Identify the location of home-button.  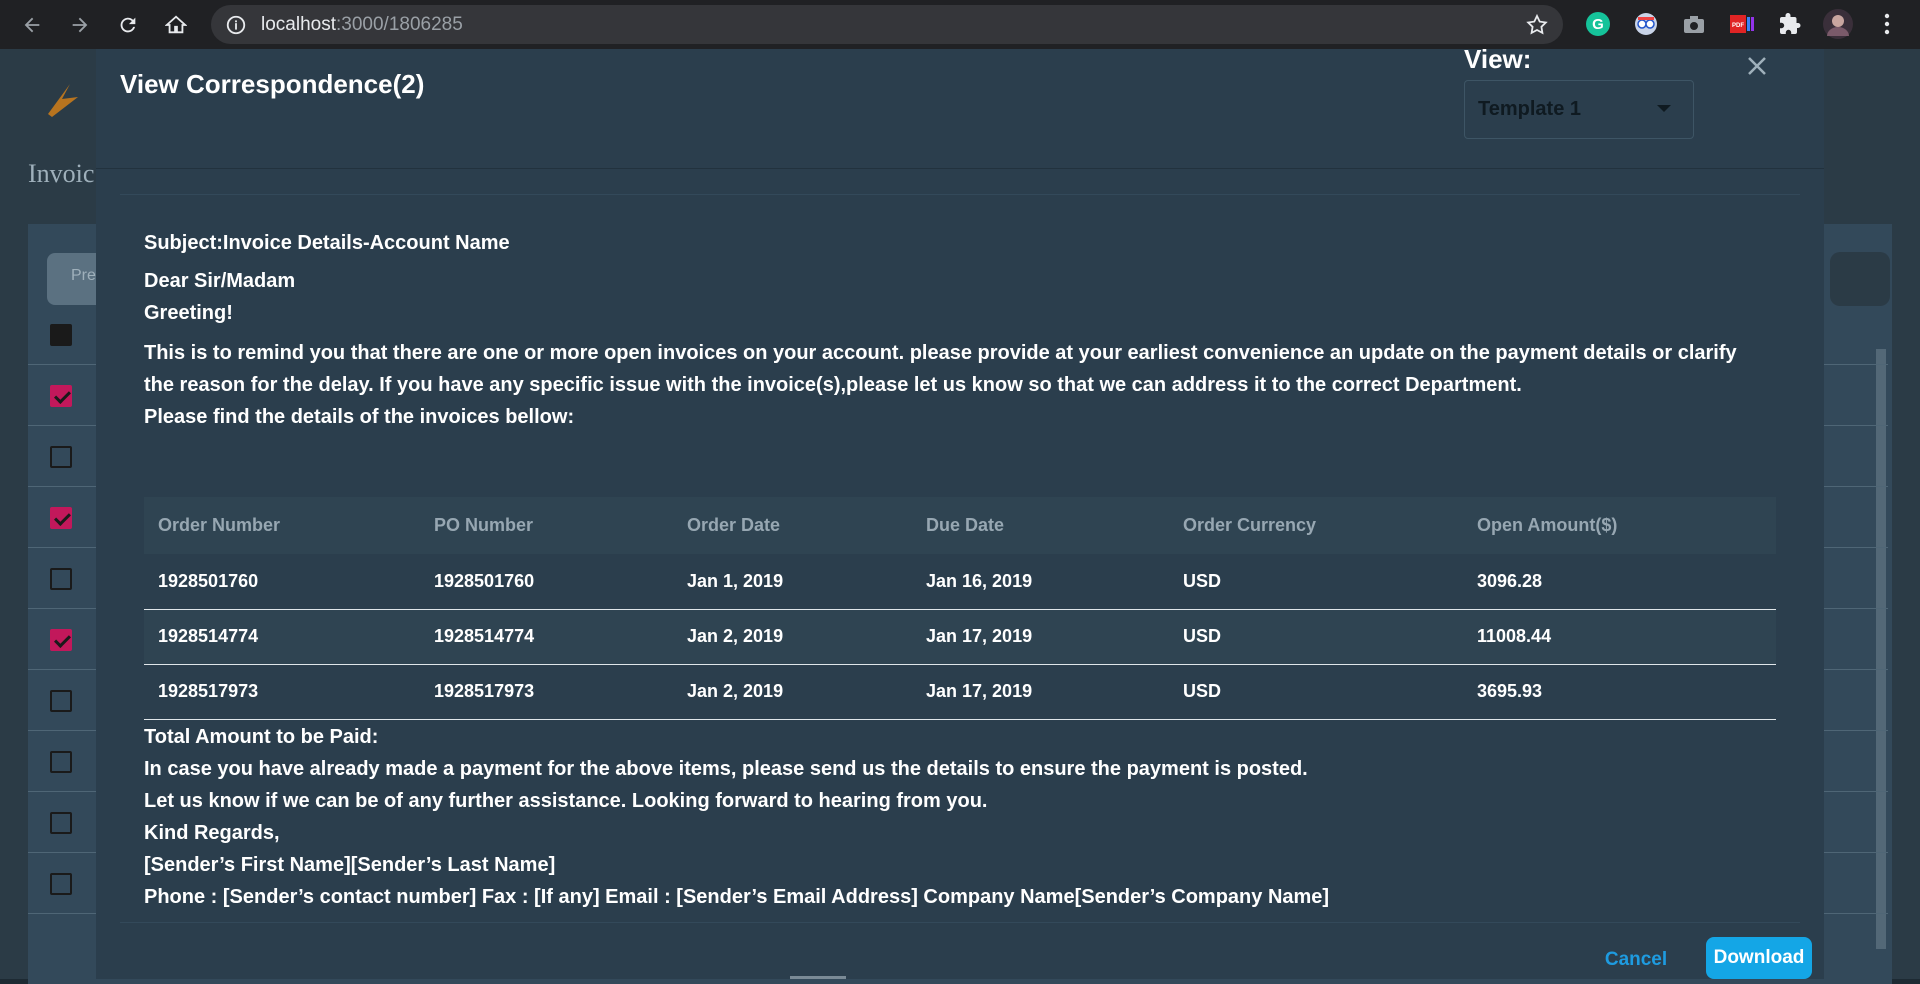
(176, 24).